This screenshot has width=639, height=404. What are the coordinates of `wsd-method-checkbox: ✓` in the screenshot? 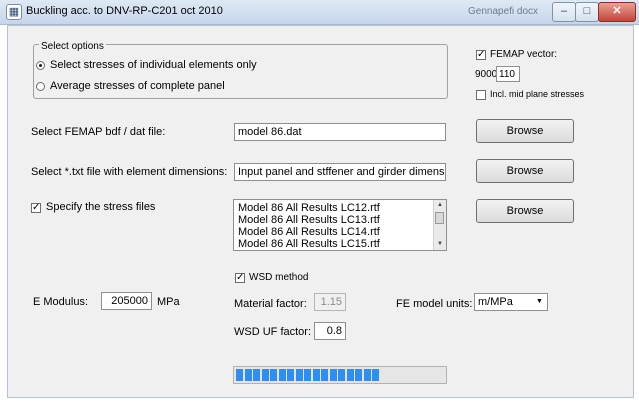 It's located at (240, 278).